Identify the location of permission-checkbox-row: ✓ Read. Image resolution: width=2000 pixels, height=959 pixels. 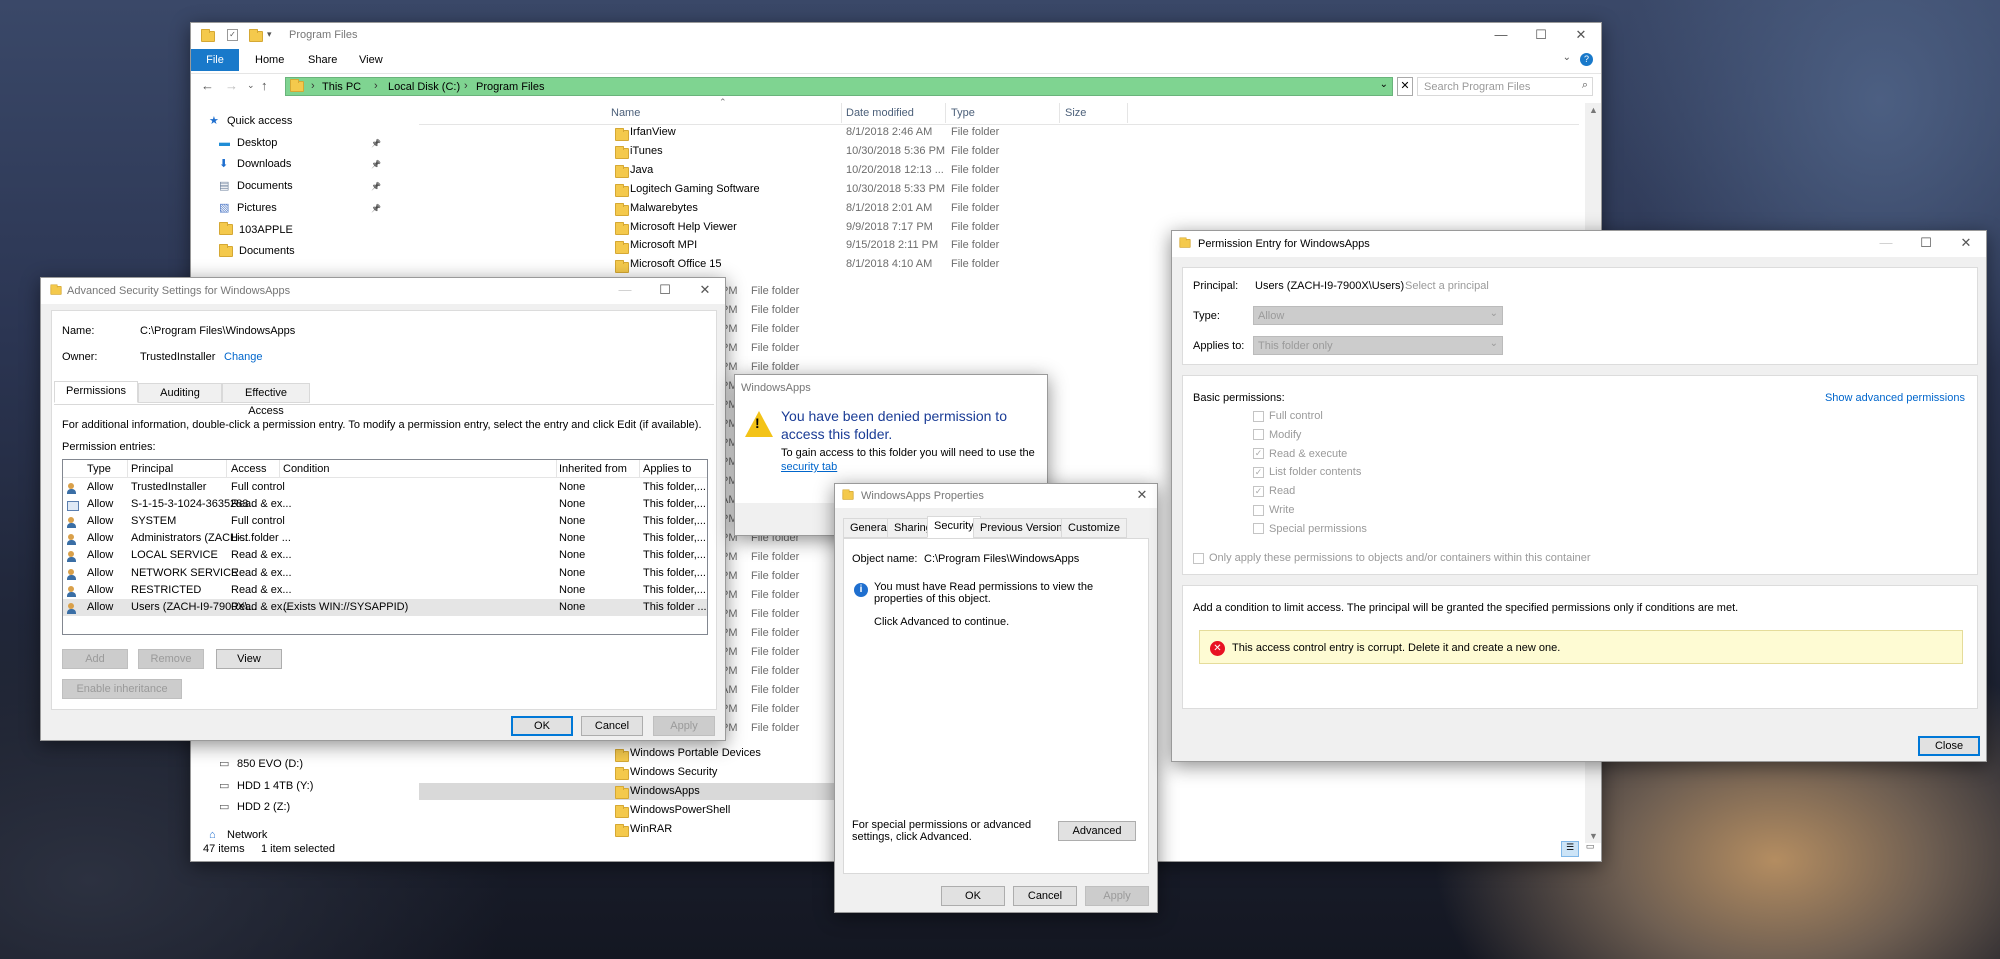
(1403, 491).